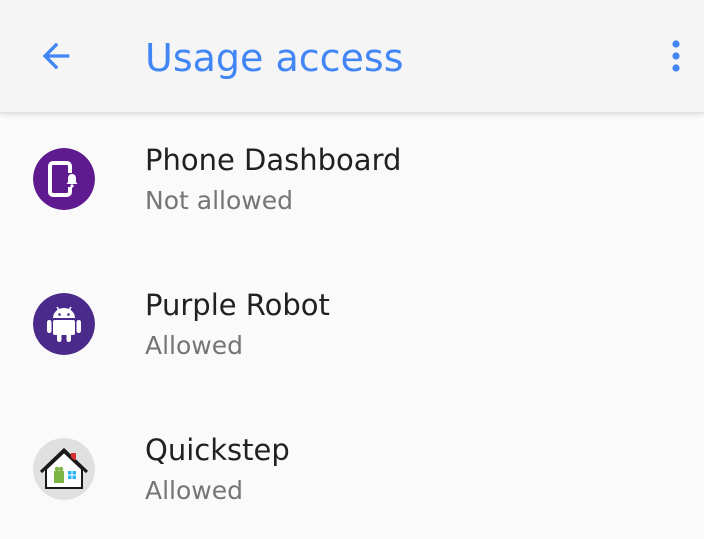 This screenshot has width=704, height=539. I want to click on app-name: Phone Dashboard, so click(273, 160).